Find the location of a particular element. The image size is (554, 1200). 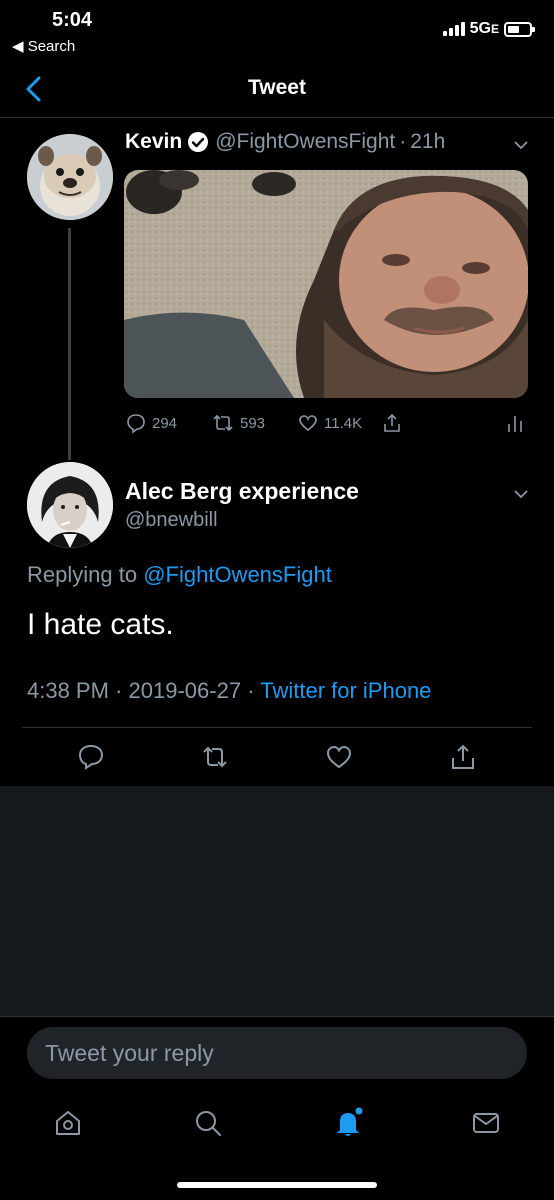

focused-tweet-actions is located at coordinates (277, 756).